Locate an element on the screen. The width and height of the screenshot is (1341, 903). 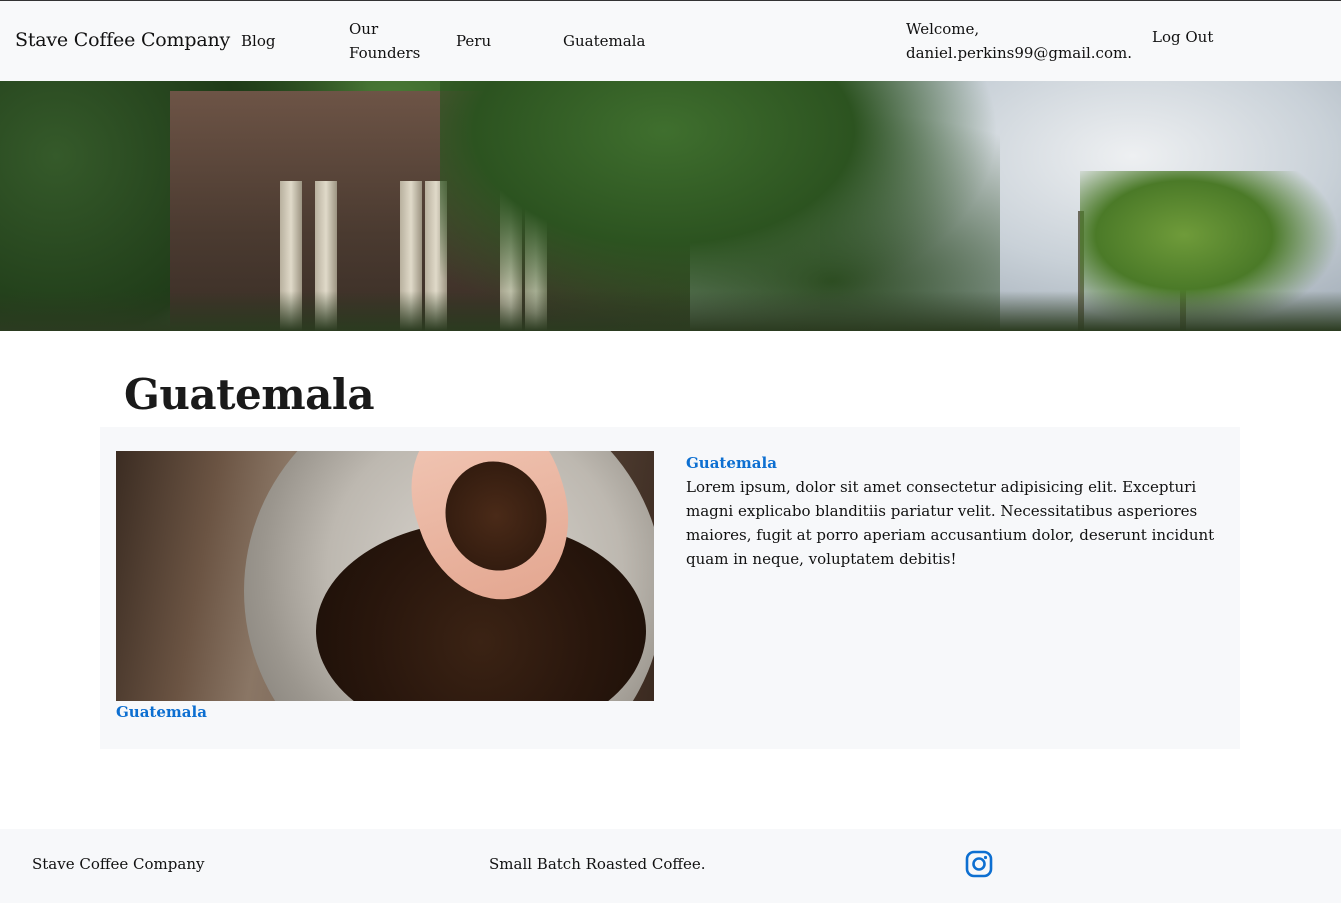
nav-link-blog: Blog is located at coordinates (258, 41).